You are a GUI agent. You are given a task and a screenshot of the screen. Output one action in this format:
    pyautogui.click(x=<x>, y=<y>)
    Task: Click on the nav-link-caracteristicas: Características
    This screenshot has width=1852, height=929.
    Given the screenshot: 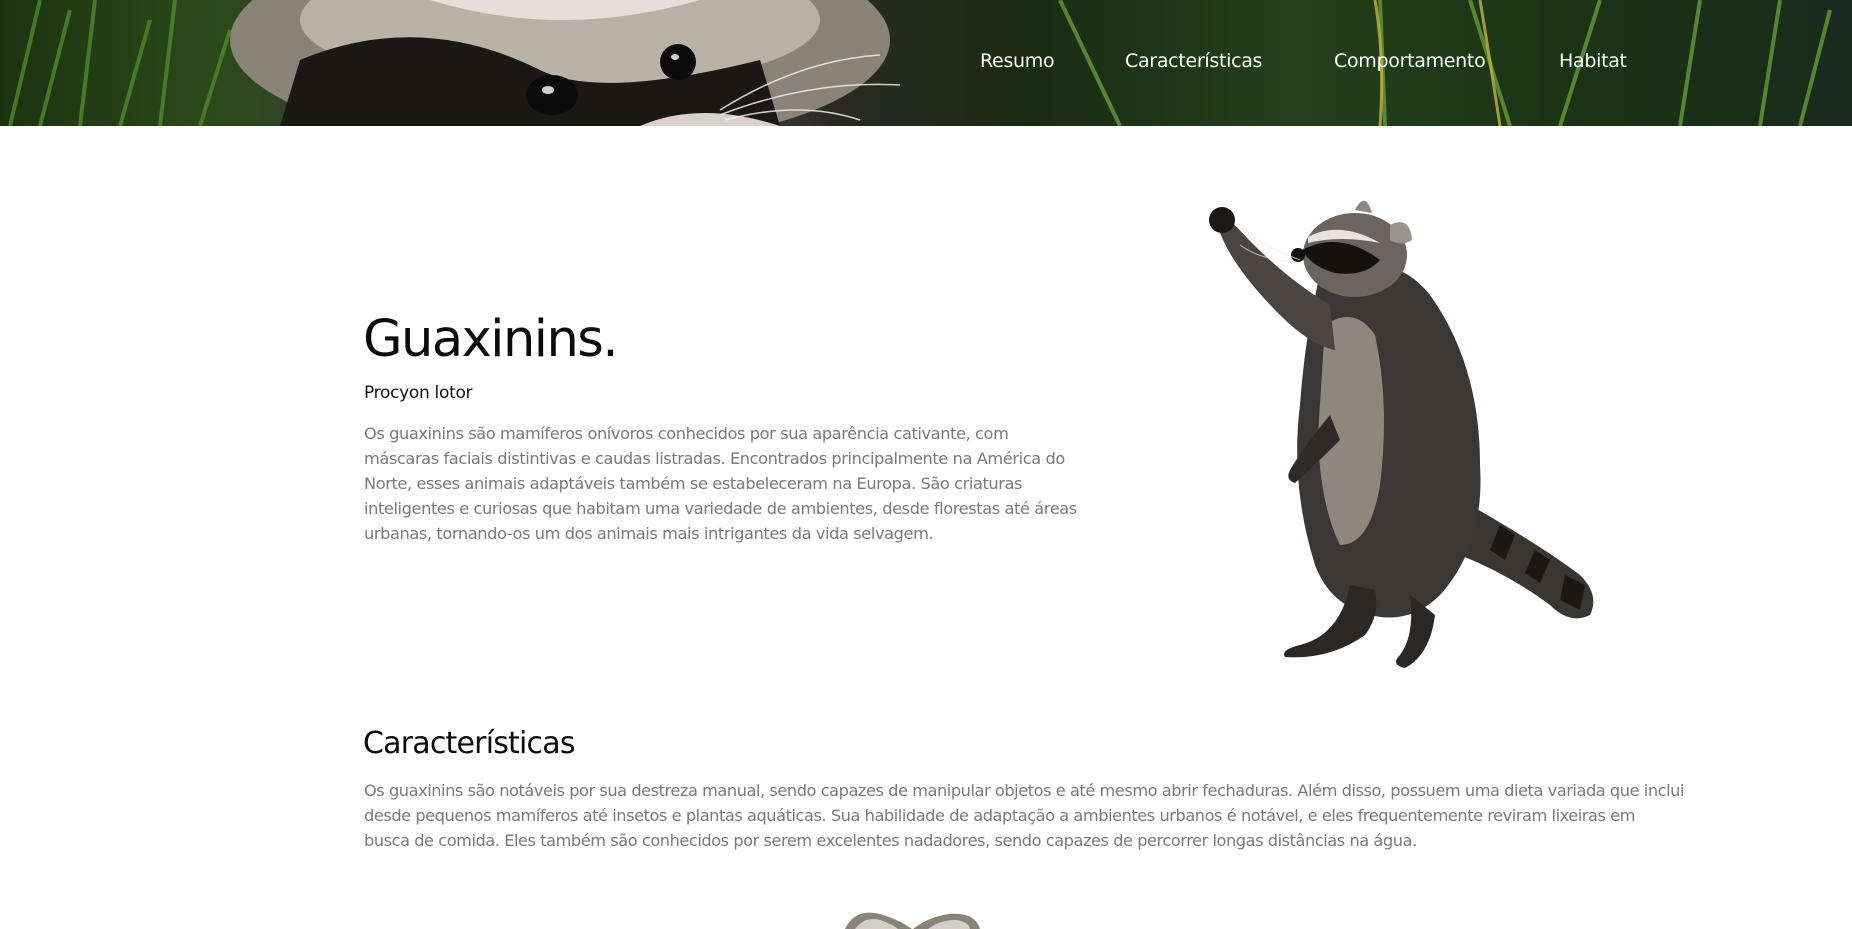 What is the action you would take?
    pyautogui.click(x=1193, y=61)
    